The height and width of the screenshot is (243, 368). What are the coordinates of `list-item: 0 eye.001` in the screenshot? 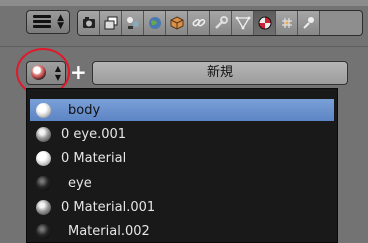 It's located at (182, 134).